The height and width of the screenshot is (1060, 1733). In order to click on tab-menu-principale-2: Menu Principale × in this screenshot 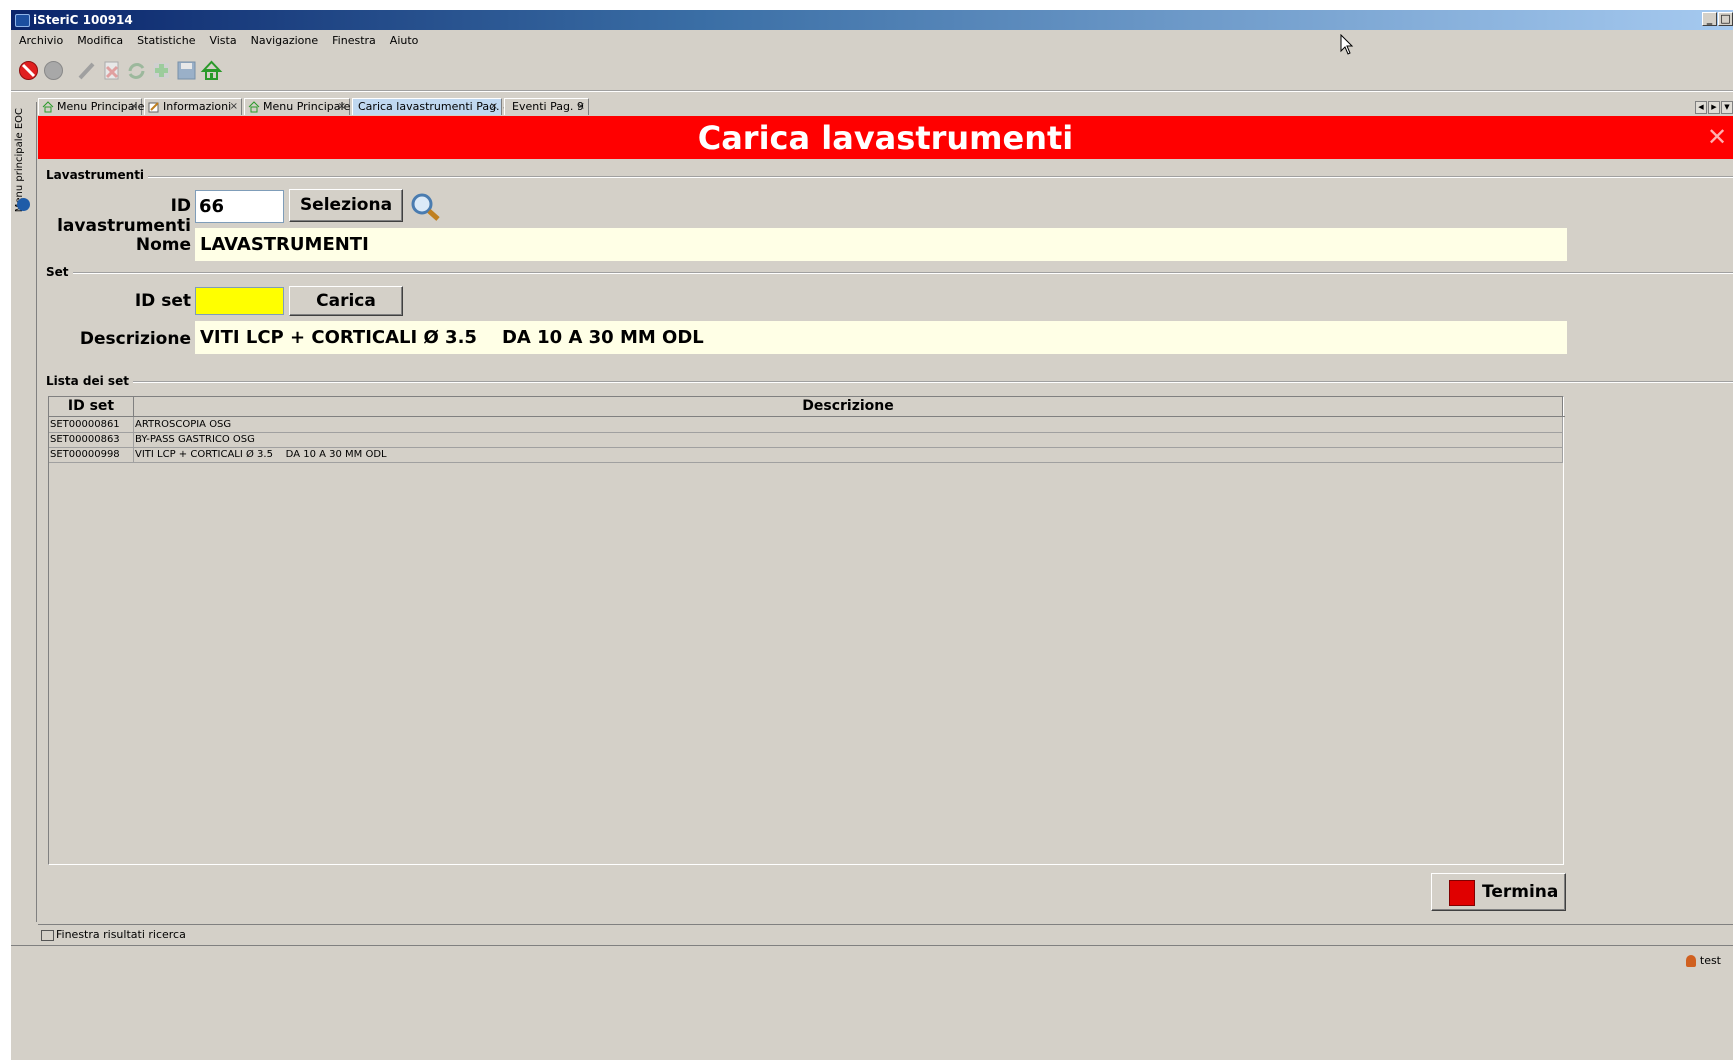, I will do `click(297, 106)`.